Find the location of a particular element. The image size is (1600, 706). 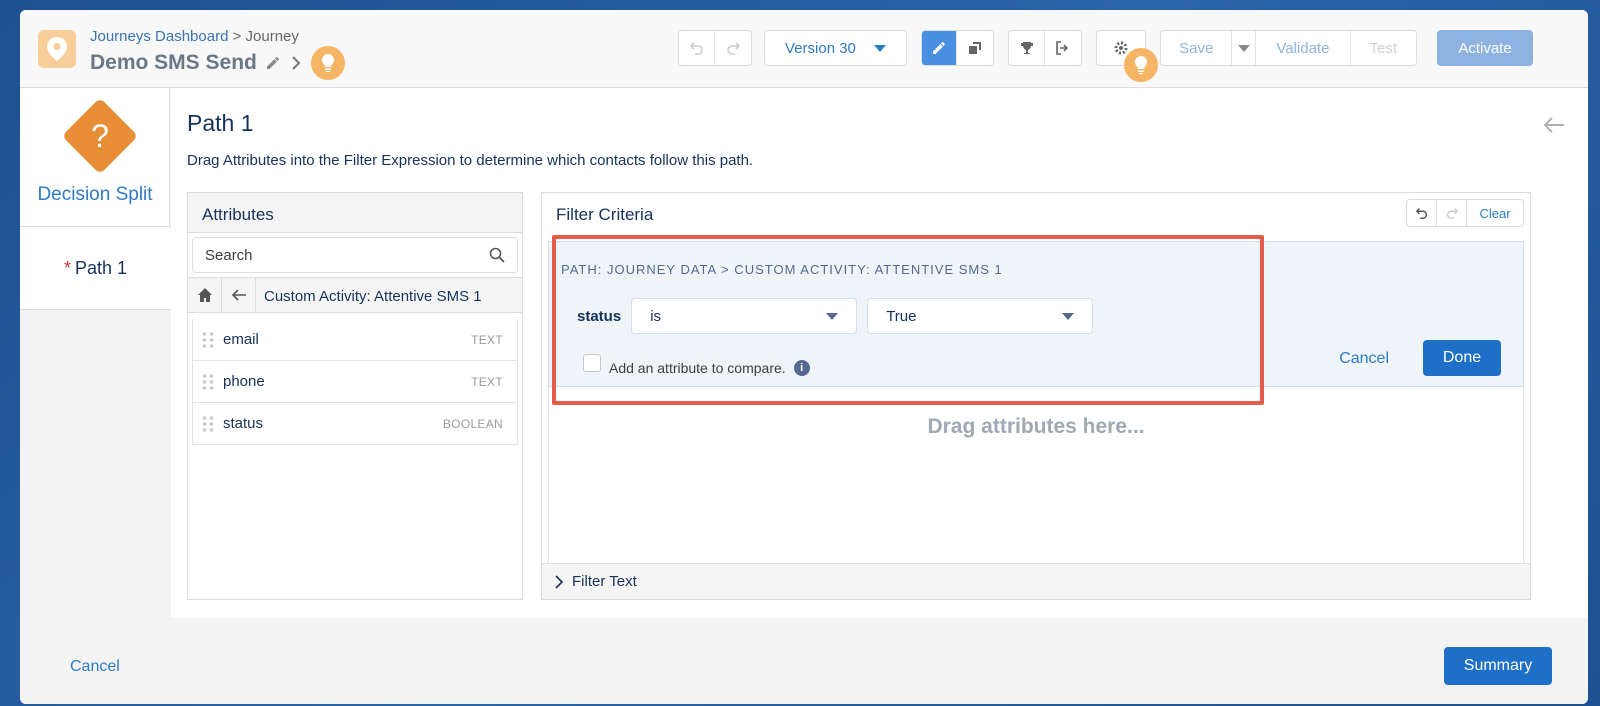

attribute-type: BOOLEAN is located at coordinates (472, 423).